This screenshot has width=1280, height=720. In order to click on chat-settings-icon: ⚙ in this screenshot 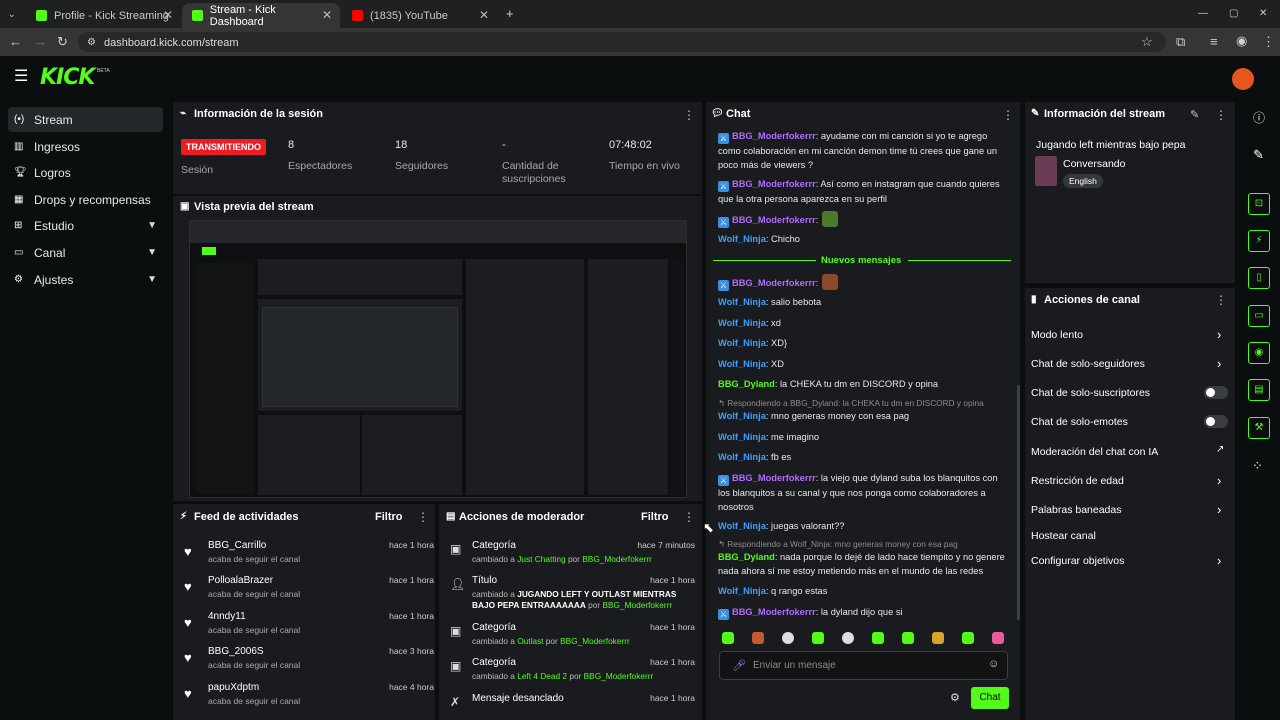, I will do `click(955, 697)`.